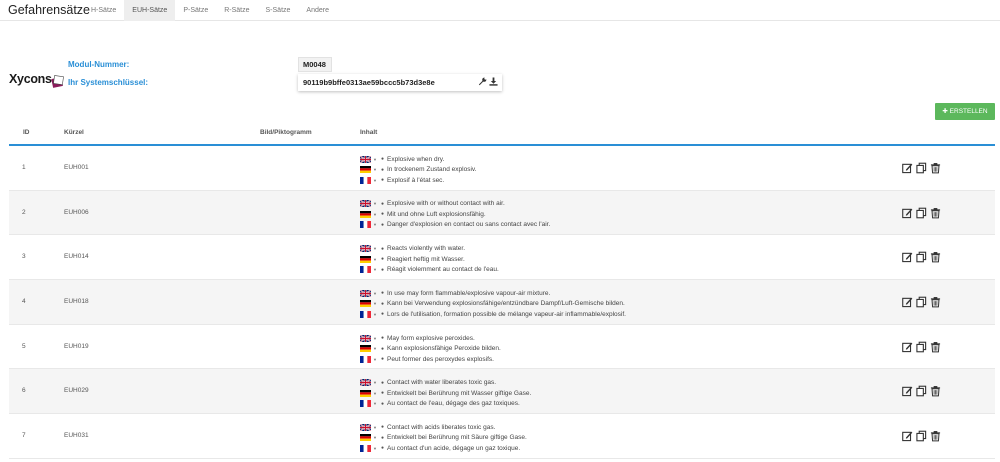 This screenshot has height=462, width=1000. I want to click on wrench-icon, so click(482, 81).